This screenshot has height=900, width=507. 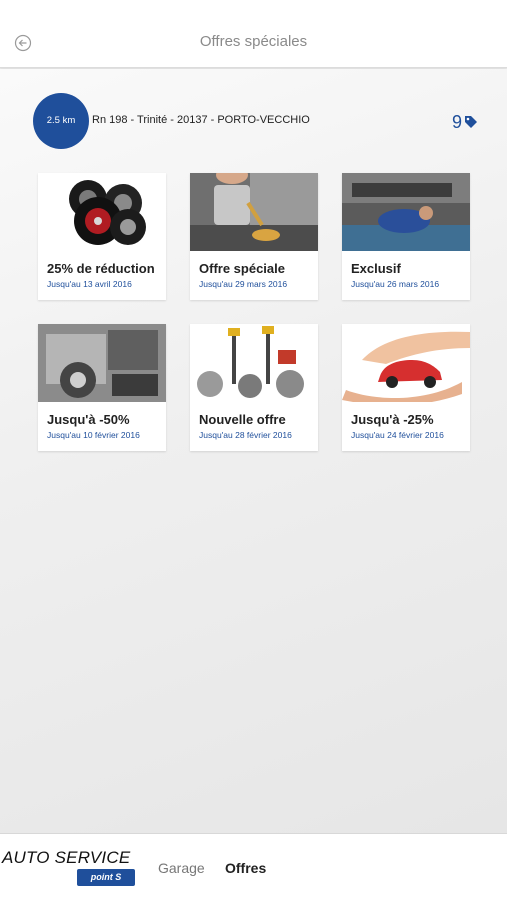 I want to click on offer-date: Jusqu'au 28 février 2016, so click(x=245, y=435).